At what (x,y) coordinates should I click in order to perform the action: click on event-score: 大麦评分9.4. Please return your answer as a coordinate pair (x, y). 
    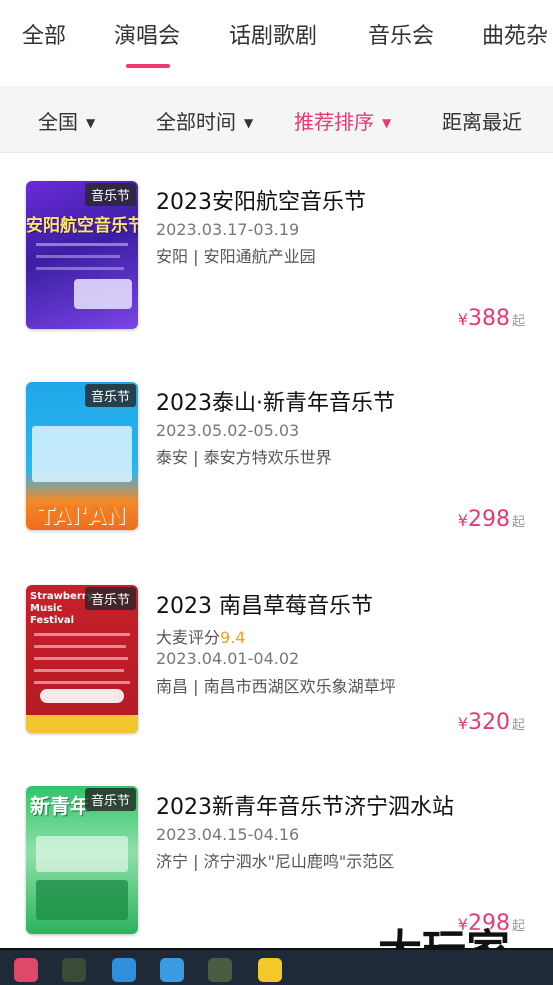
    Looking at the image, I should click on (200, 636).